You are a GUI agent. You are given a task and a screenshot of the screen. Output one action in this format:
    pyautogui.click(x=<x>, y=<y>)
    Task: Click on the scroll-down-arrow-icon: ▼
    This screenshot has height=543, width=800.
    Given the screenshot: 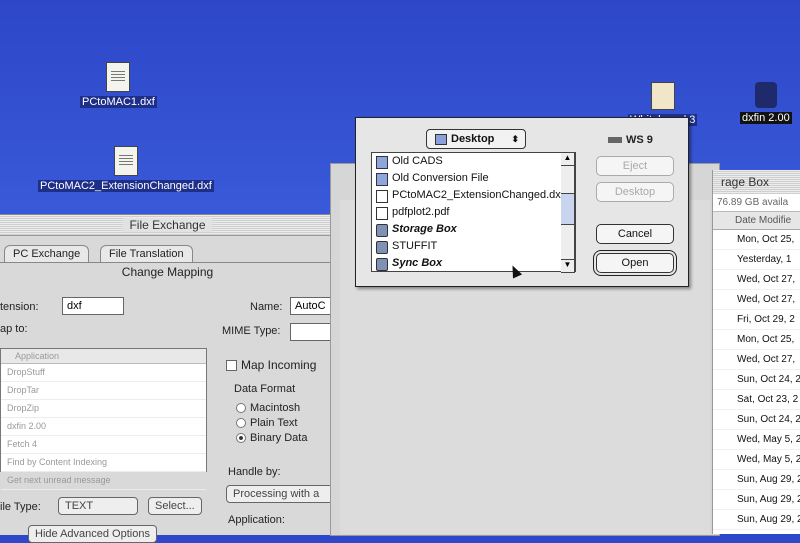 What is the action you would take?
    pyautogui.click(x=567, y=265)
    